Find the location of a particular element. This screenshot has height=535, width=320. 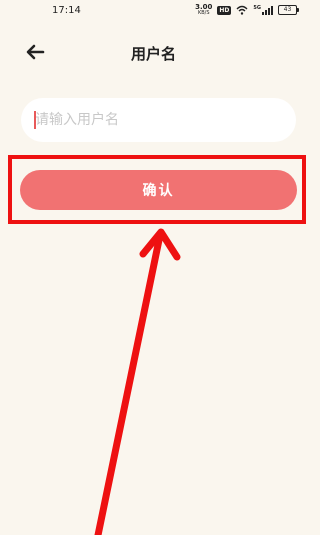

signal-icon: 5G is located at coordinates (263, 9).